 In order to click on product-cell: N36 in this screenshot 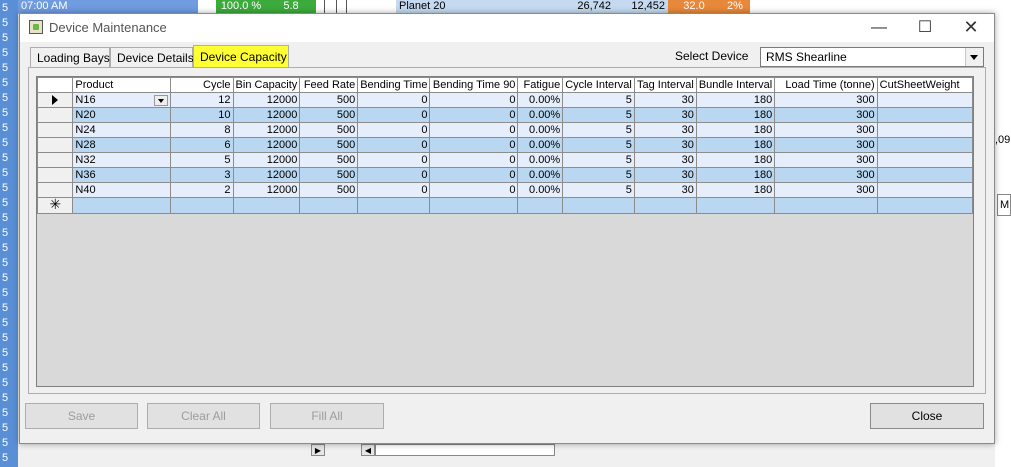, I will do `click(121, 175)`.